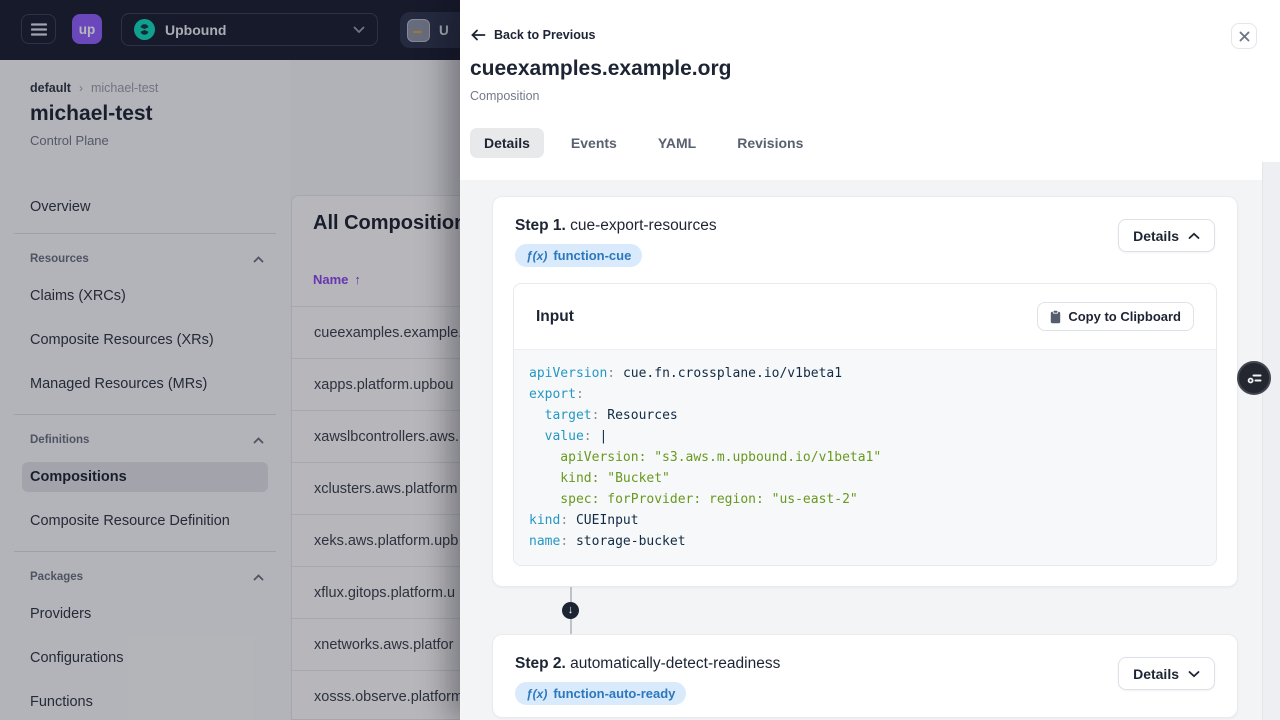 This screenshot has width=1280, height=720. Describe the element at coordinates (614, 693) in the screenshot. I see `function-name: function-auto-ready` at that location.